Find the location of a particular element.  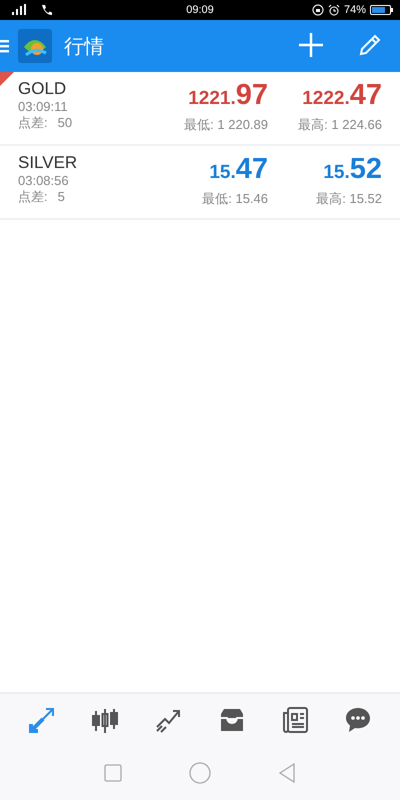

app-logo-icon is located at coordinates (35, 46).